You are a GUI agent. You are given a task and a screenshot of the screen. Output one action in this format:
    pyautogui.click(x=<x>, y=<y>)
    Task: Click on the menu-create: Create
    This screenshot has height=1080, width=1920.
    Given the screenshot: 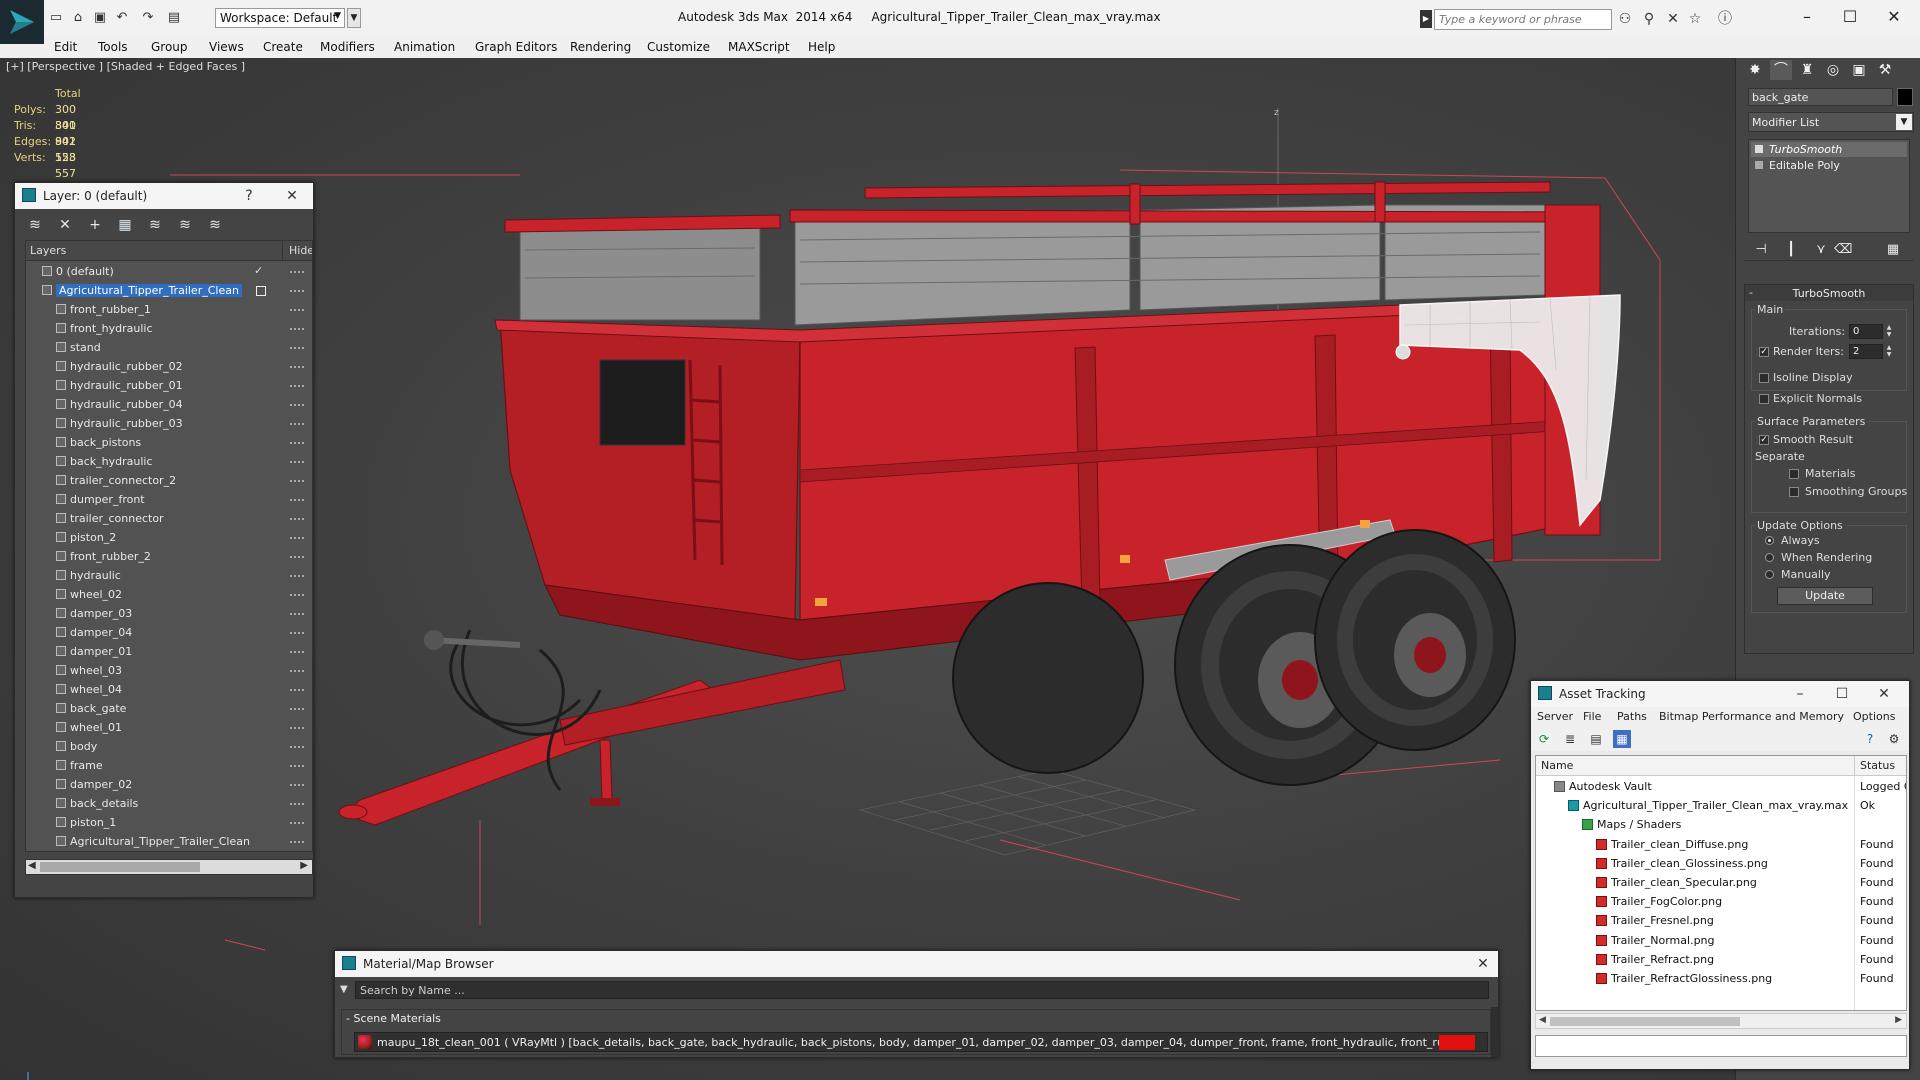 What is the action you would take?
    pyautogui.click(x=283, y=47)
    